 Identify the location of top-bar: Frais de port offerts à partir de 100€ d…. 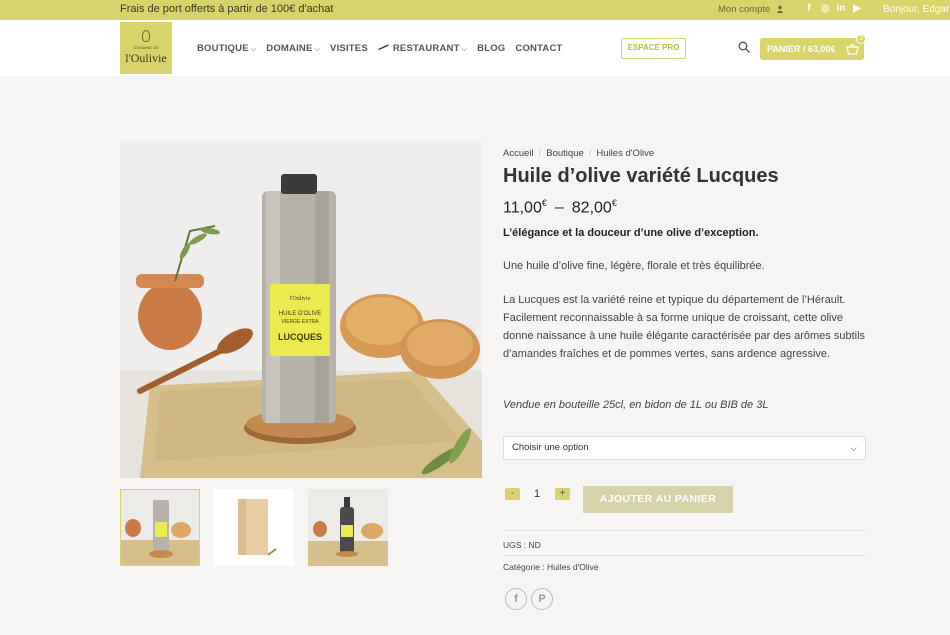
(475, 10).